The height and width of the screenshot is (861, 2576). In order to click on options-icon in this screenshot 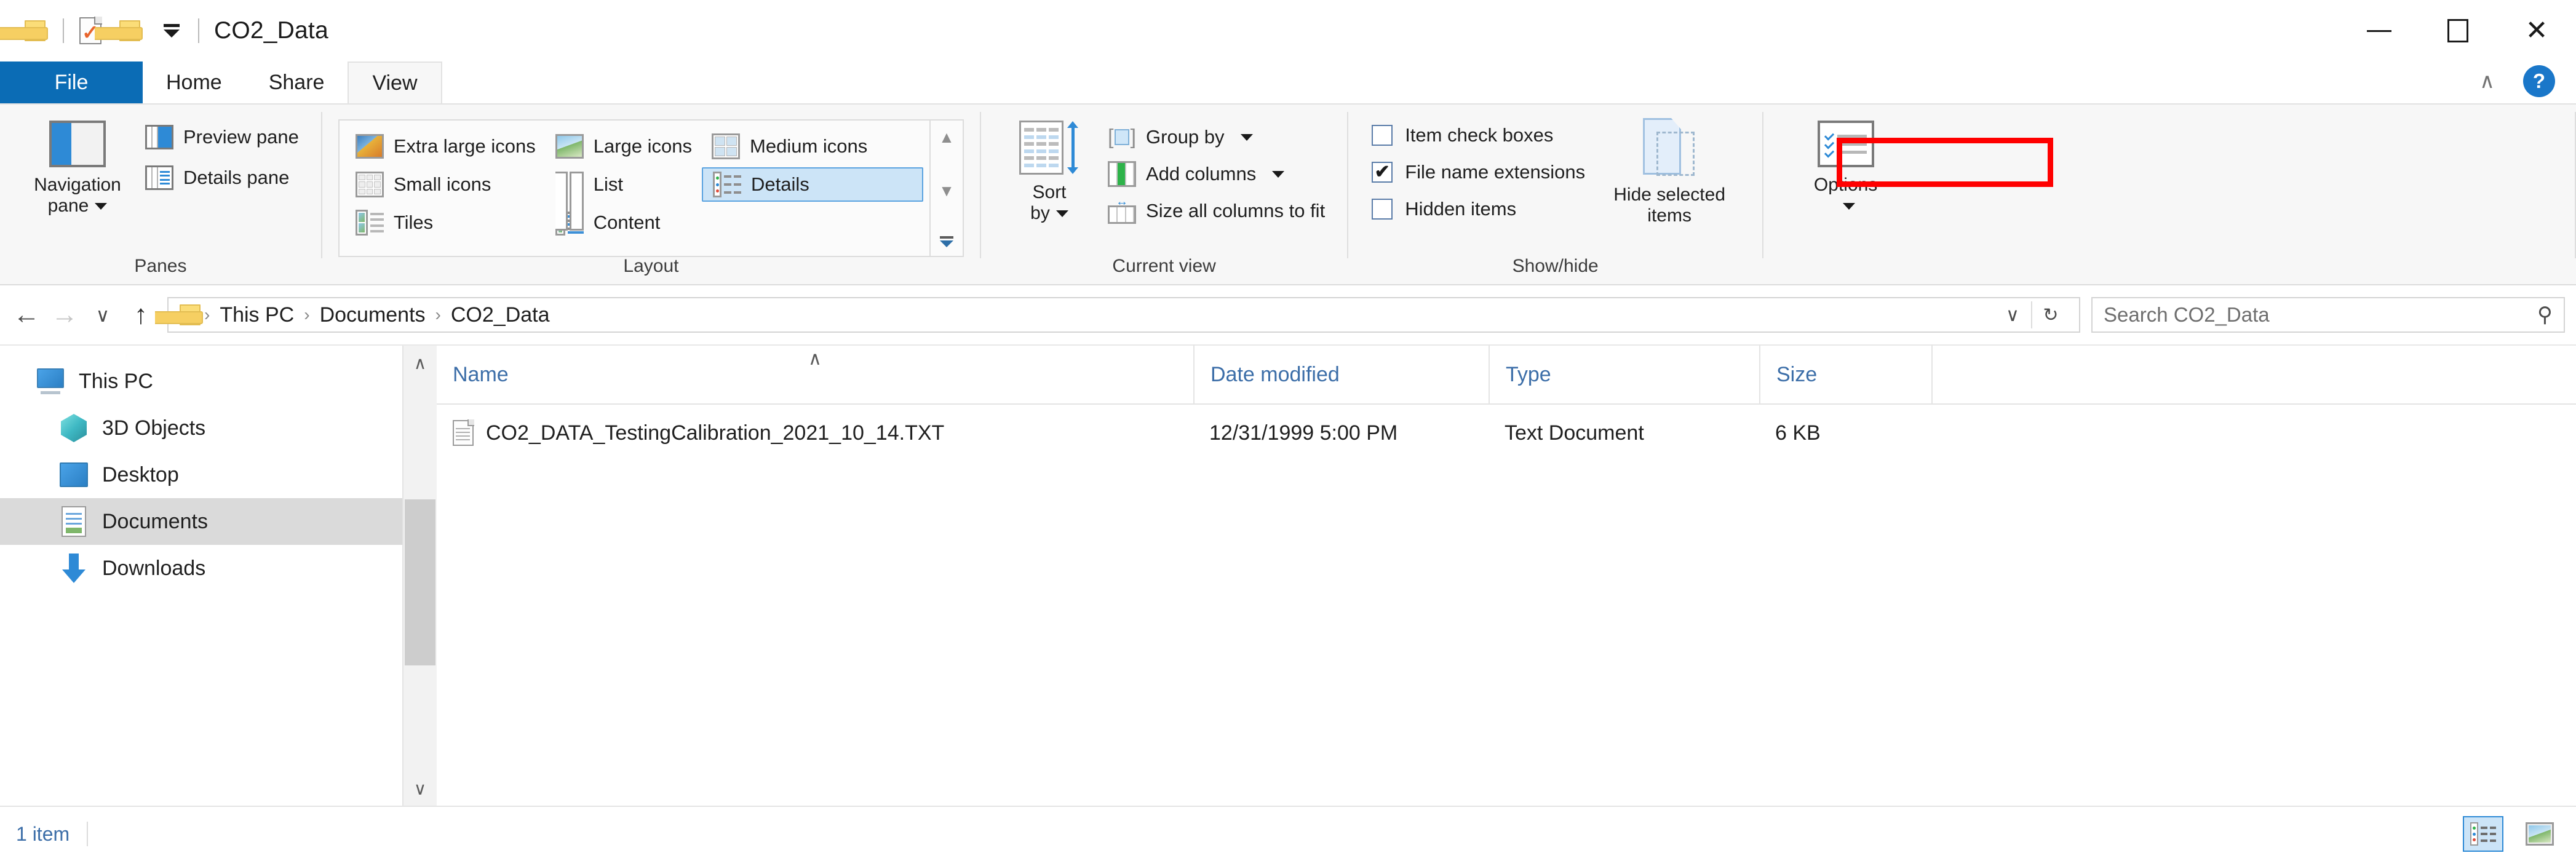, I will do `click(1845, 144)`.